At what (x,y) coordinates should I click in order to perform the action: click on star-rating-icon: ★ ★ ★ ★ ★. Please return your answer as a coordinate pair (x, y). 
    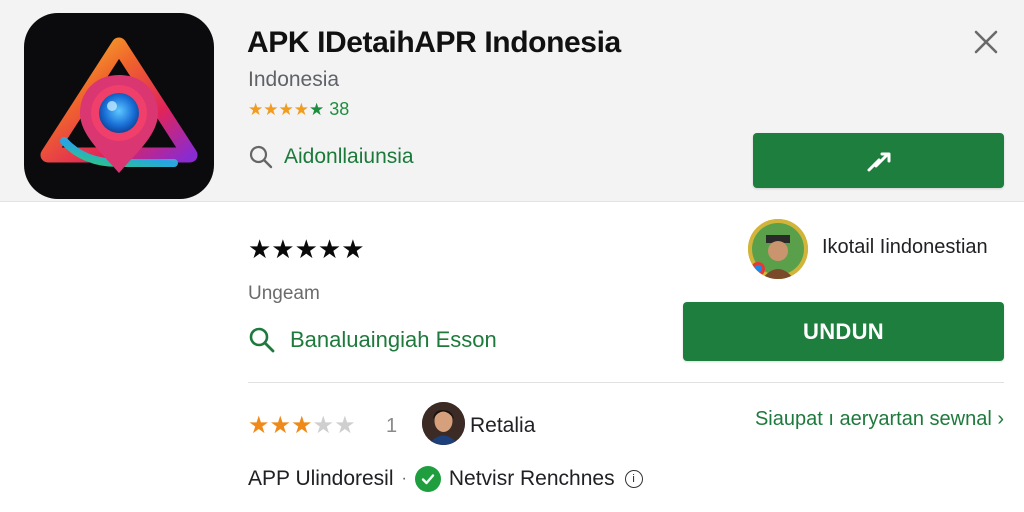
    Looking at the image, I should click on (286, 109).